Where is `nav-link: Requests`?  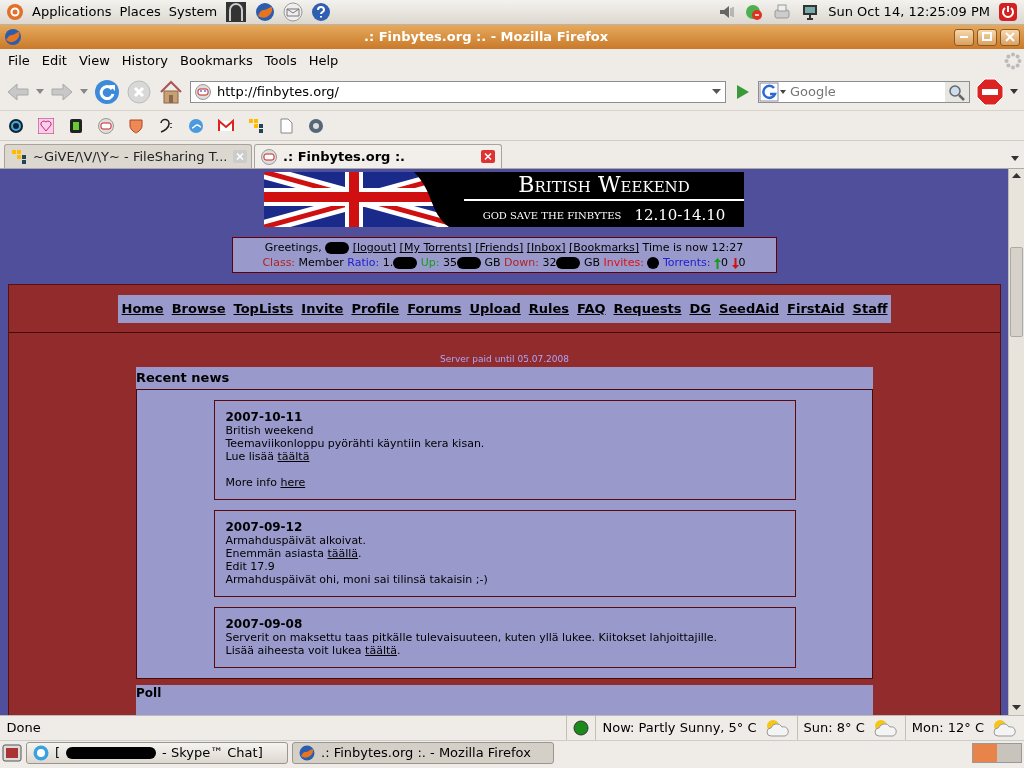 nav-link: Requests is located at coordinates (647, 309).